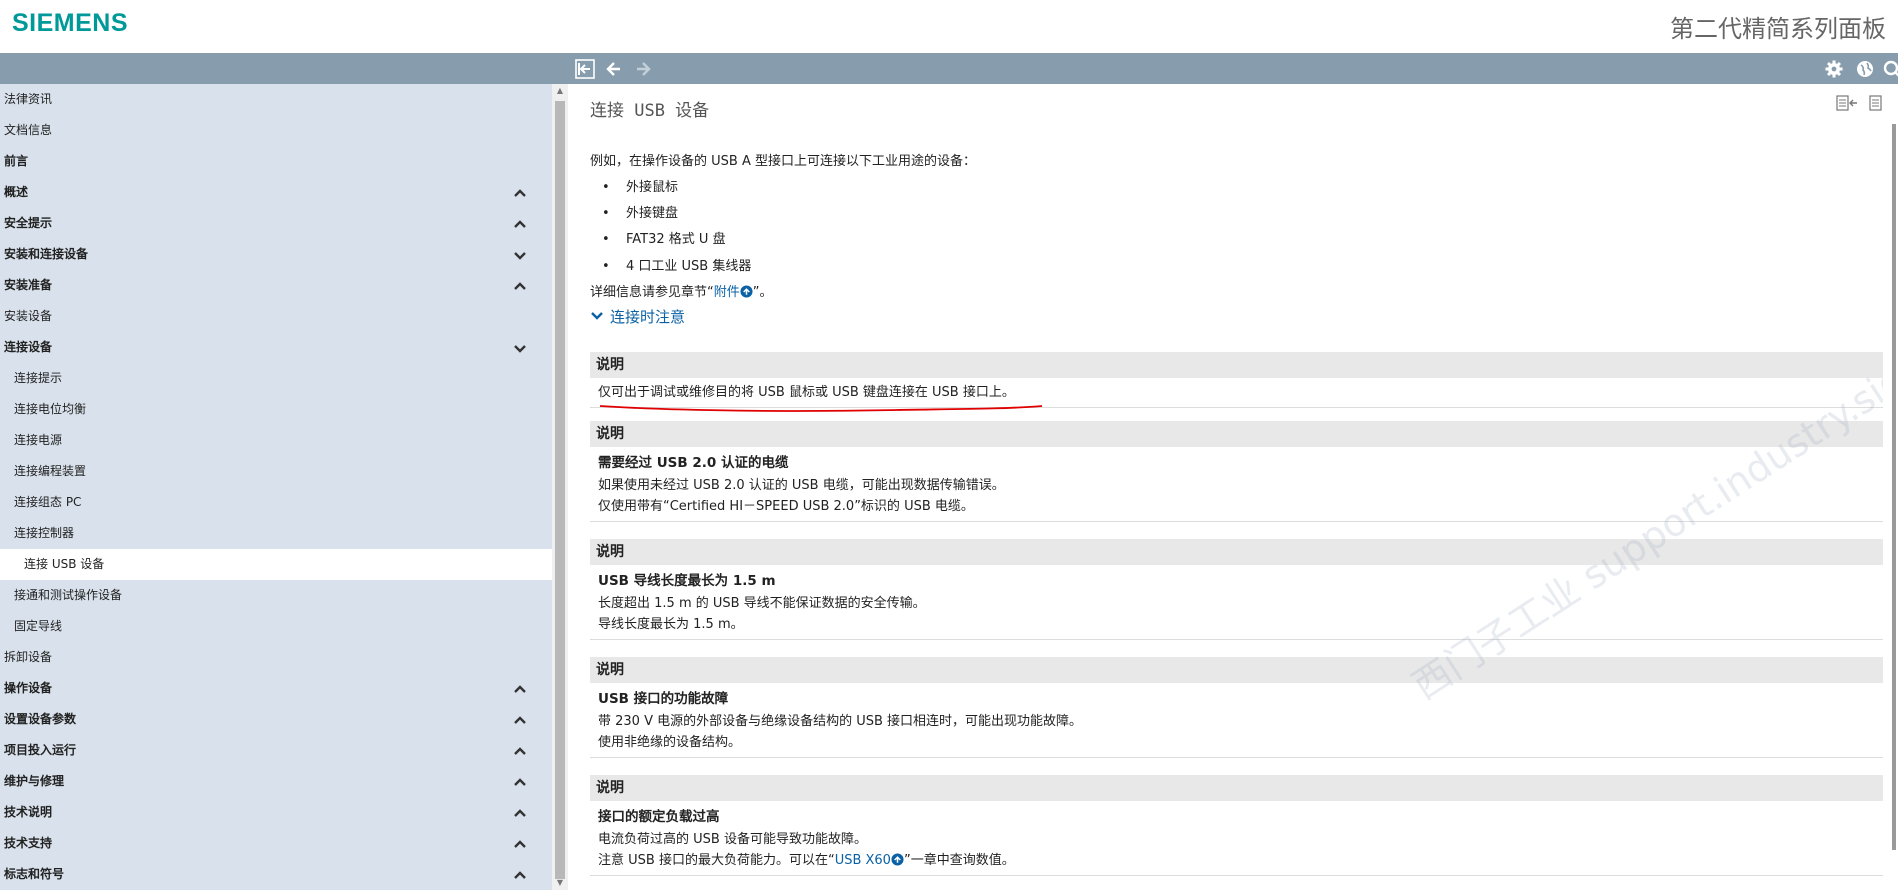 This screenshot has width=1898, height=890. What do you see at coordinates (28, 347) in the screenshot?
I see `sidebar-item-label: 连接设备` at bounding box center [28, 347].